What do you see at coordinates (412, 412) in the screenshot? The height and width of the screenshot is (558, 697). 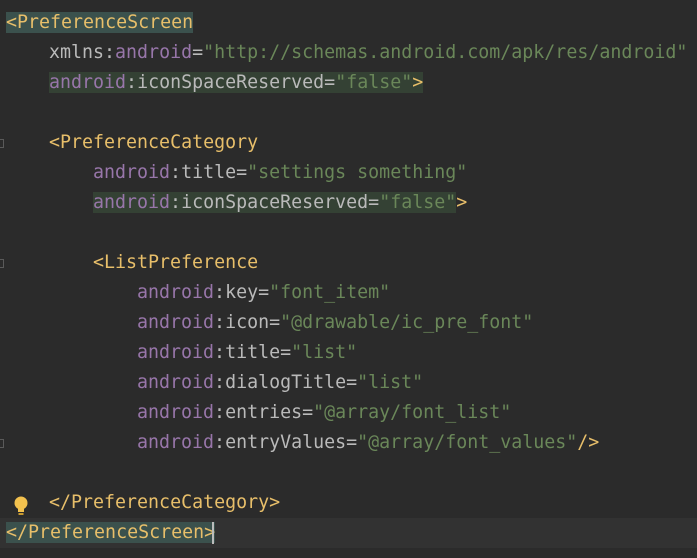 I see `code-token: "@array/font_list"` at bounding box center [412, 412].